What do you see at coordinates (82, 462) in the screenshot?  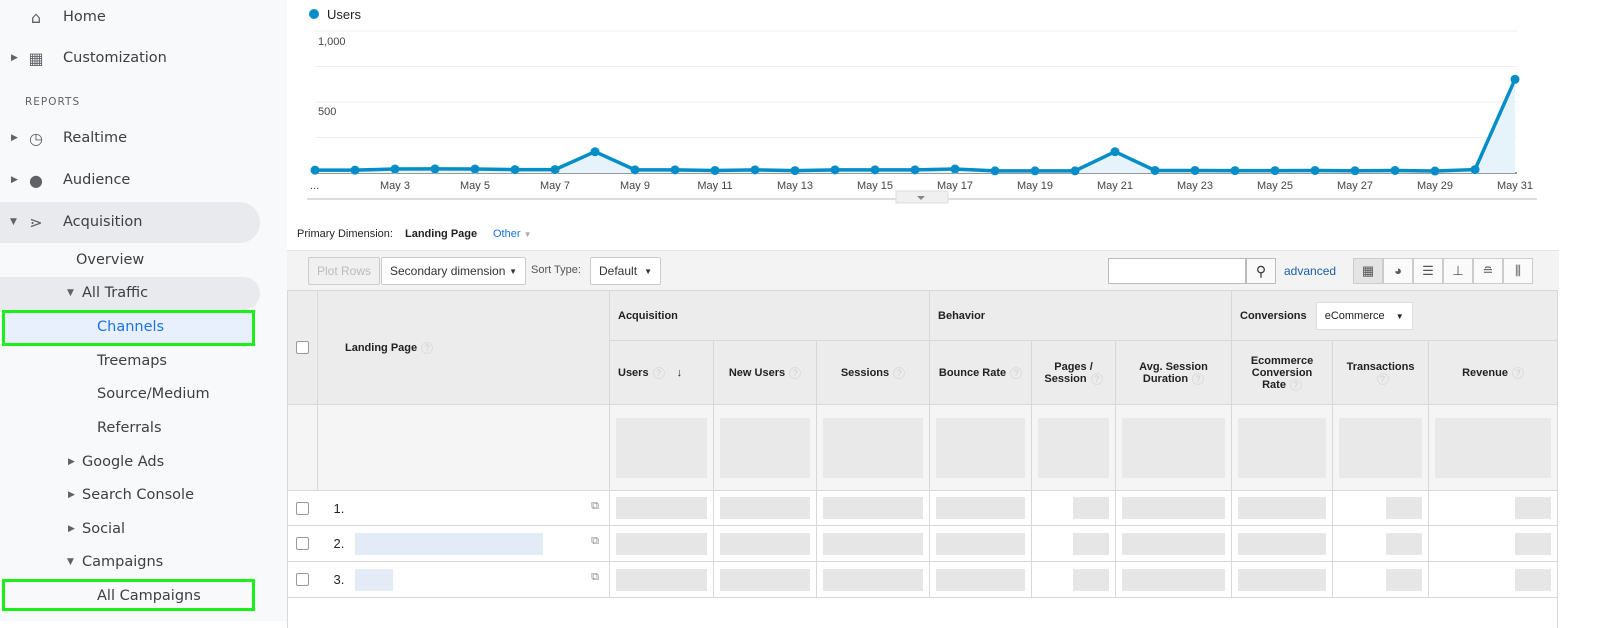 I see `nav-google-ads: ▶ Google Ads` at bounding box center [82, 462].